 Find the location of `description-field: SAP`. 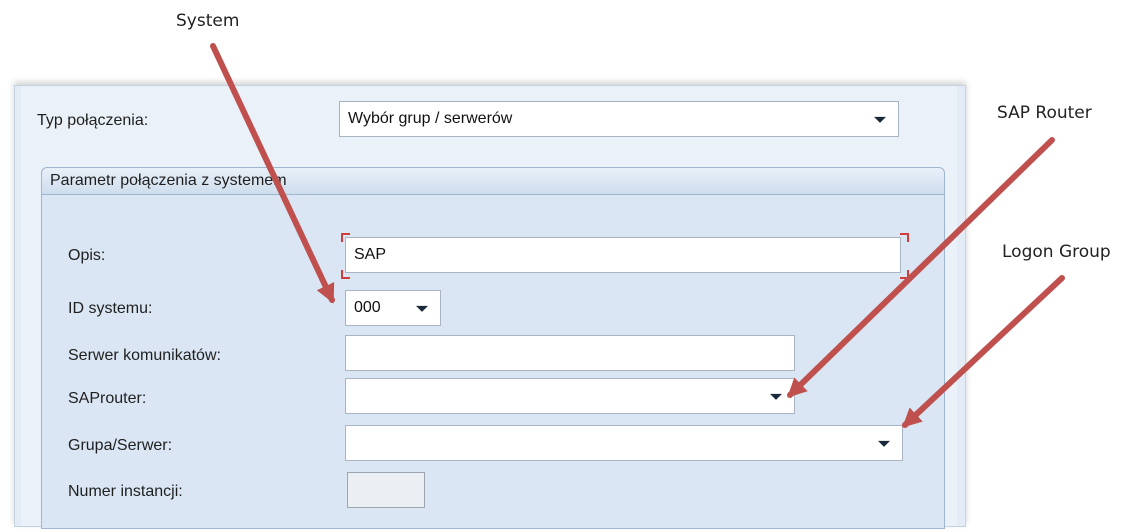

description-field: SAP is located at coordinates (623, 255).